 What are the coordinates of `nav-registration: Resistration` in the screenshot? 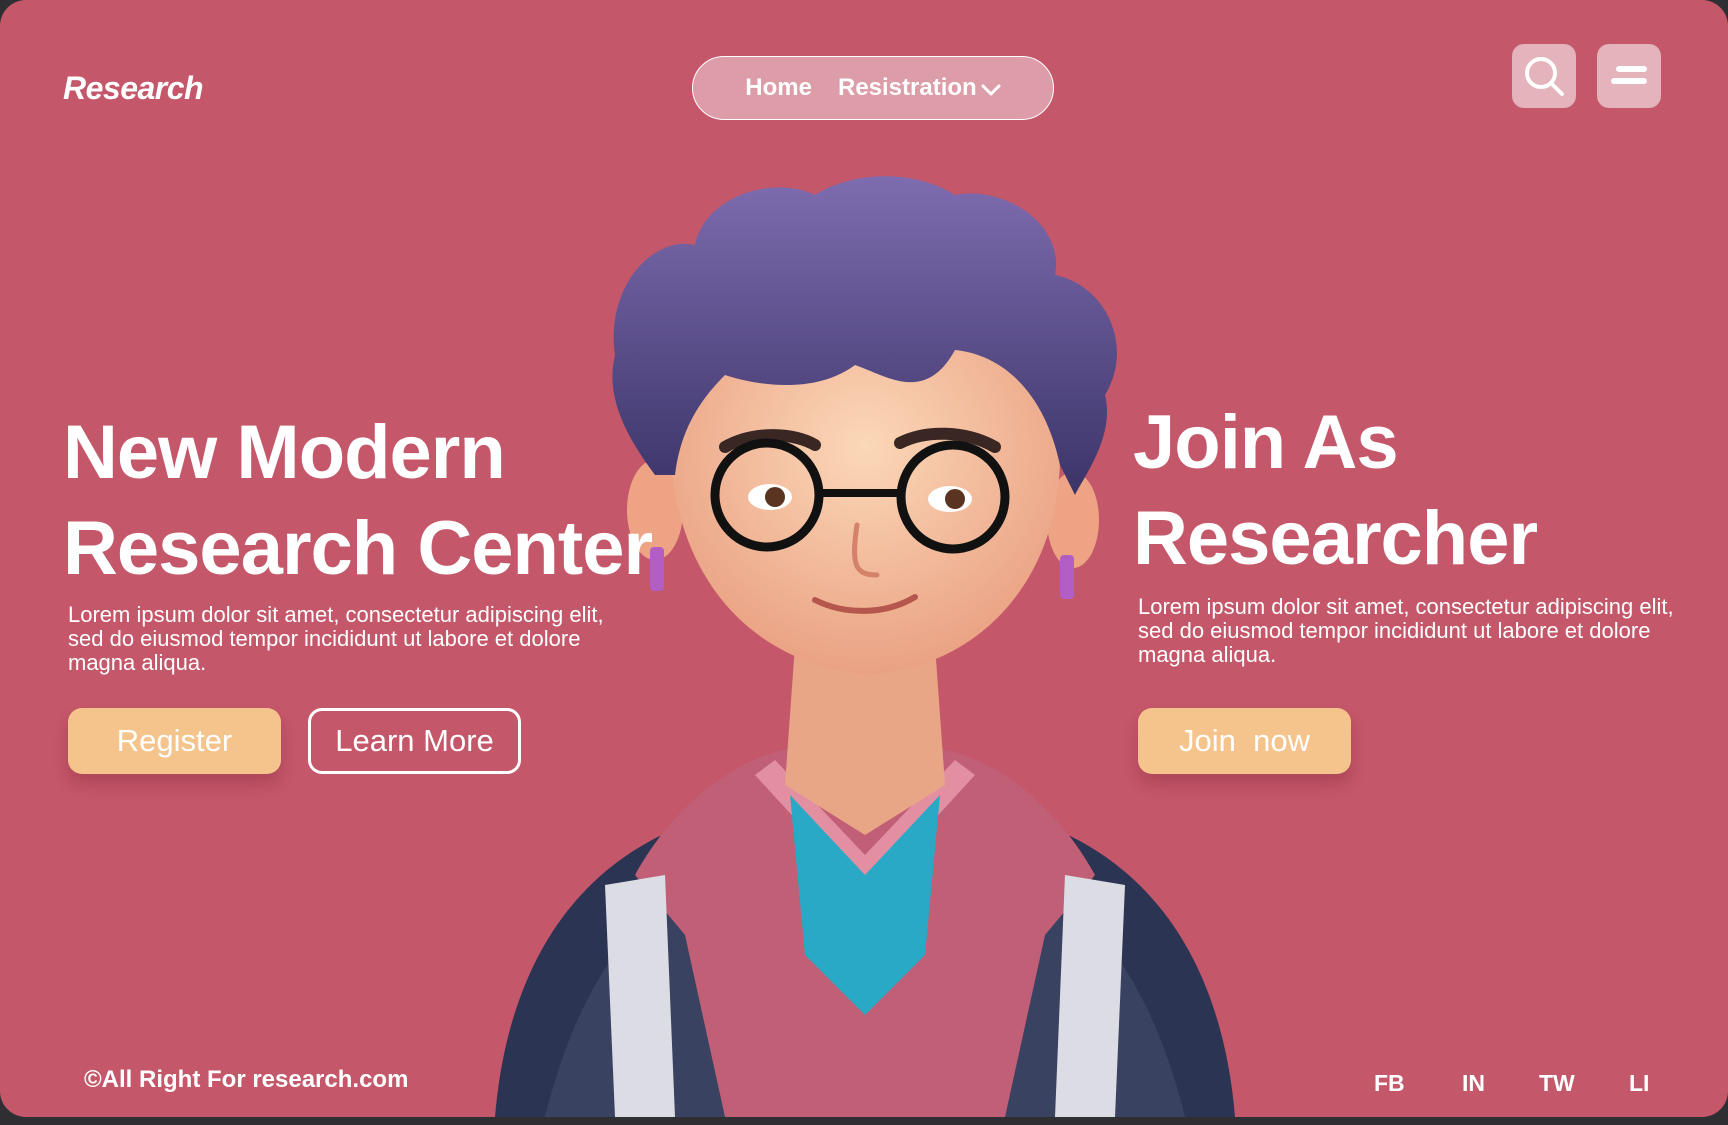 It's located at (919, 88).